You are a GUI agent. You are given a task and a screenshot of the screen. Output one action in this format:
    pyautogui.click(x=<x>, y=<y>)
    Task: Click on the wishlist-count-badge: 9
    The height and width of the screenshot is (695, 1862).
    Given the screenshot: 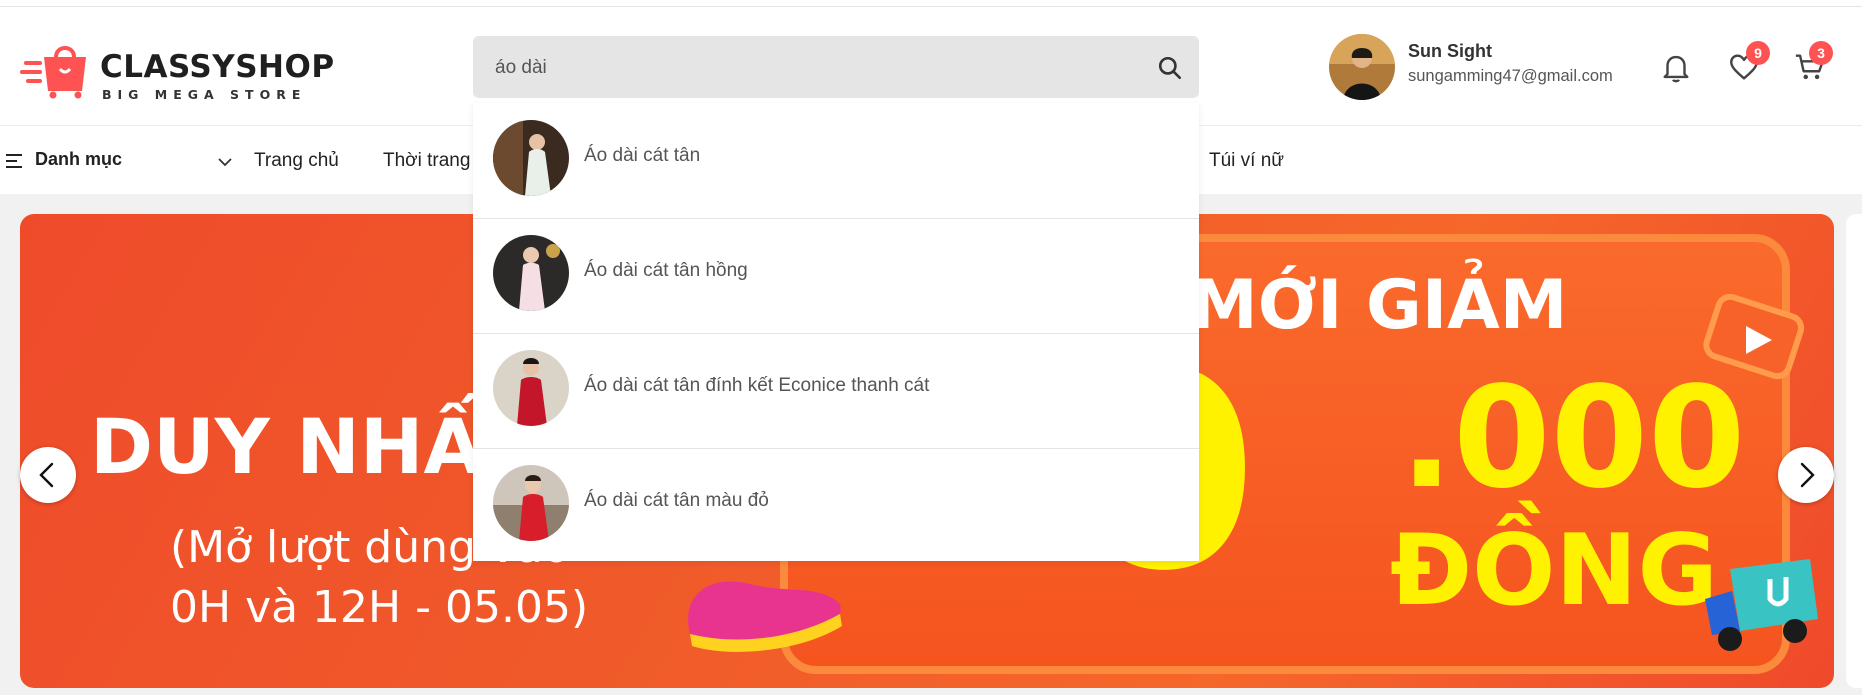 What is the action you would take?
    pyautogui.click(x=1758, y=53)
    